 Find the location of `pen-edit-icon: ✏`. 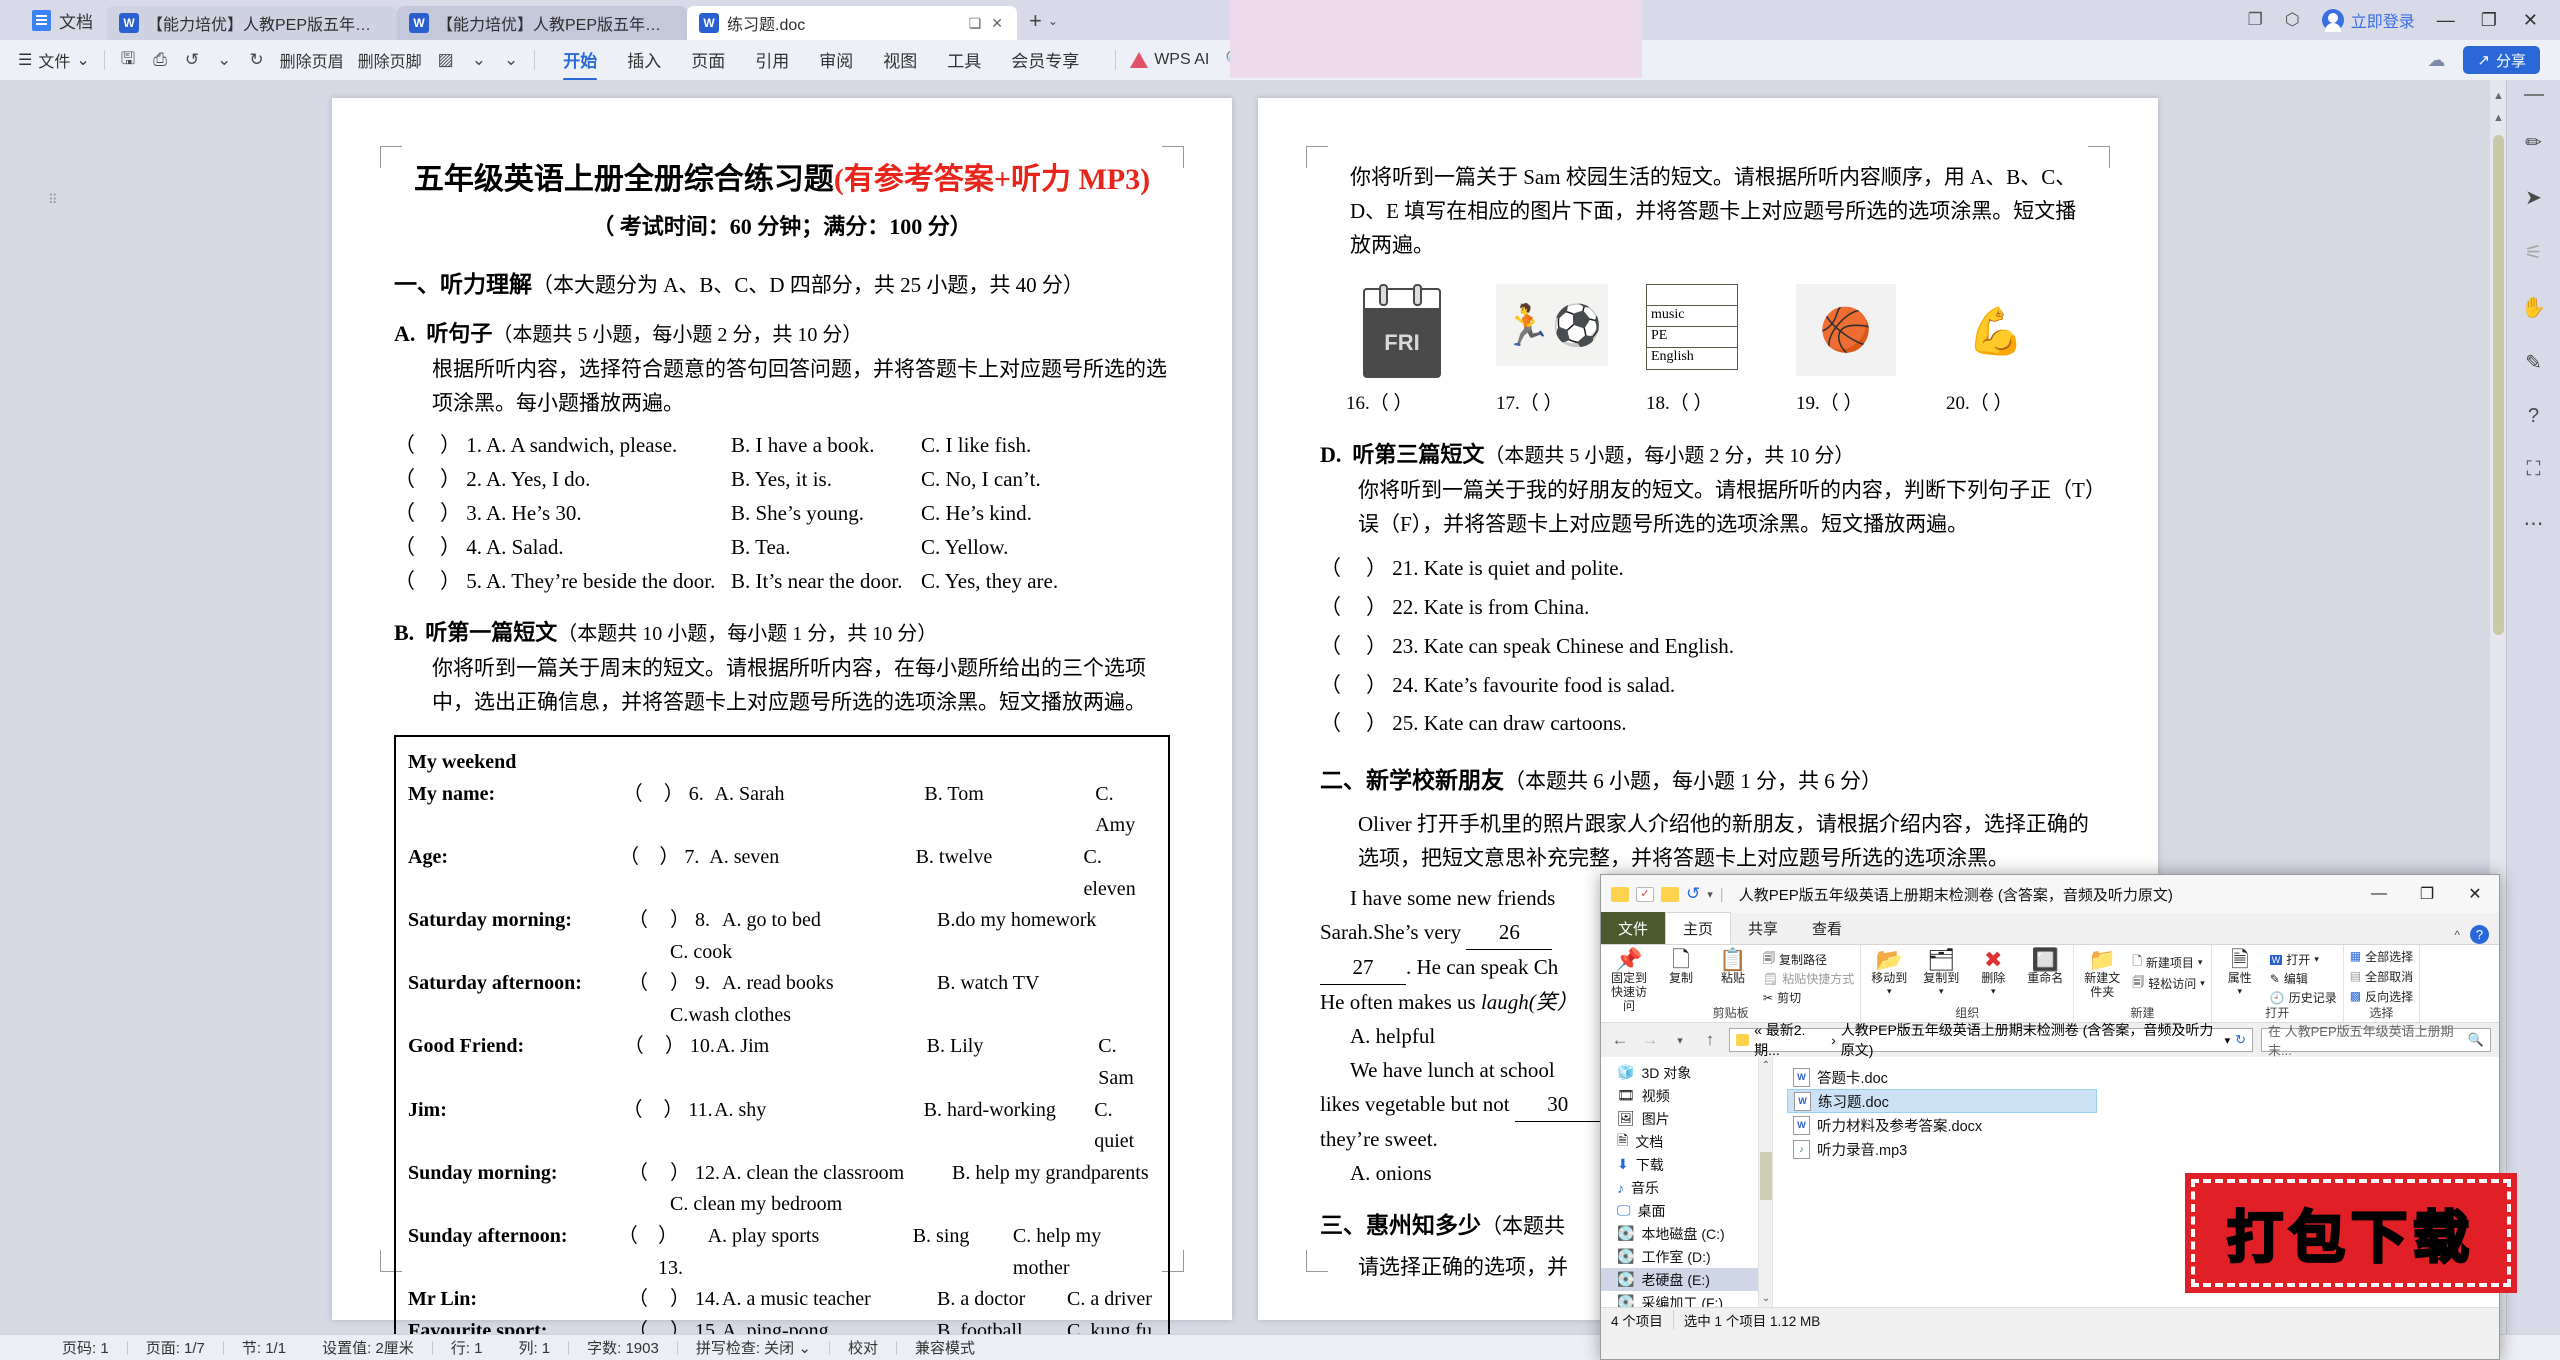

pen-edit-icon: ✏ is located at coordinates (2533, 142).